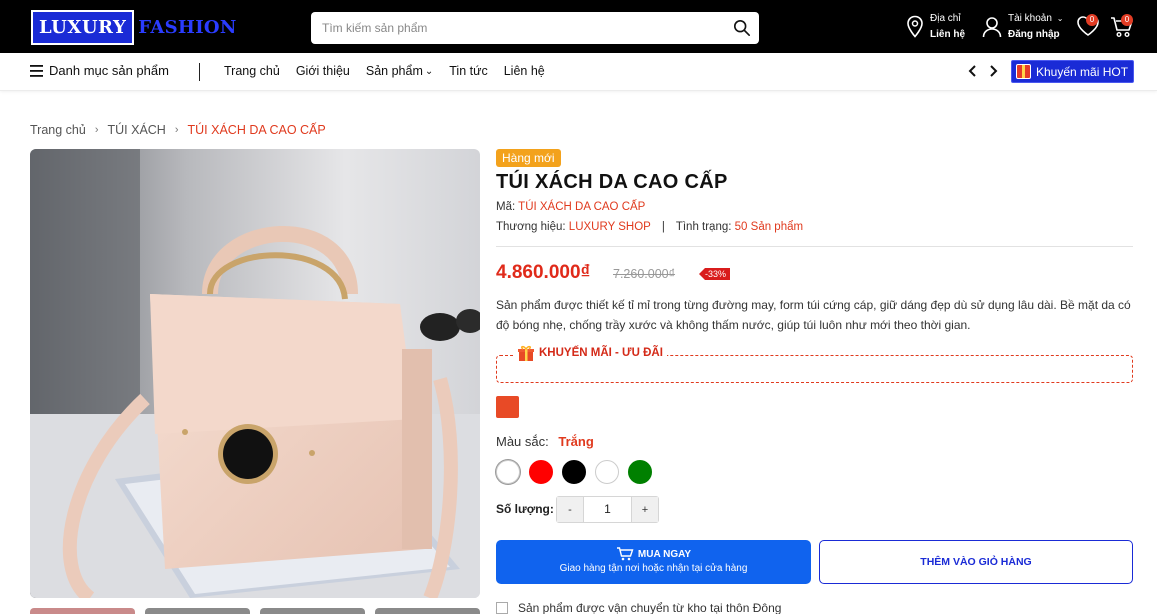  What do you see at coordinates (976, 562) in the screenshot?
I see `add-to-cart-button: THÊM VÀO GIỎ HÀNG` at bounding box center [976, 562].